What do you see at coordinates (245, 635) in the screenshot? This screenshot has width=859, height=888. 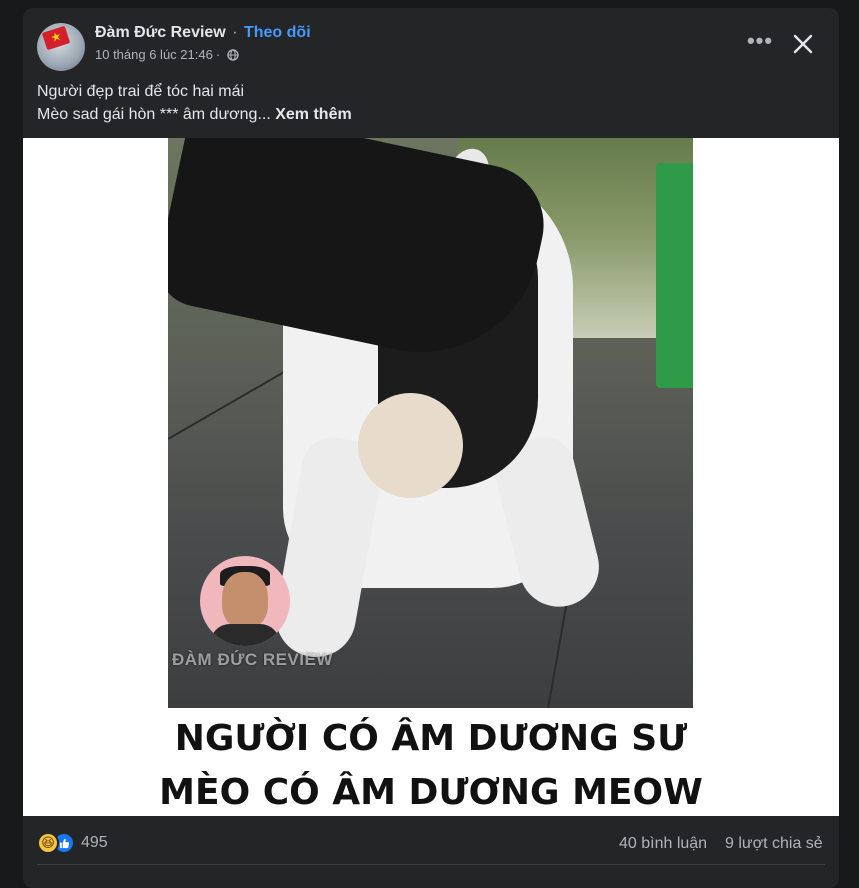 I see `watermark-avatar-shirt` at bounding box center [245, 635].